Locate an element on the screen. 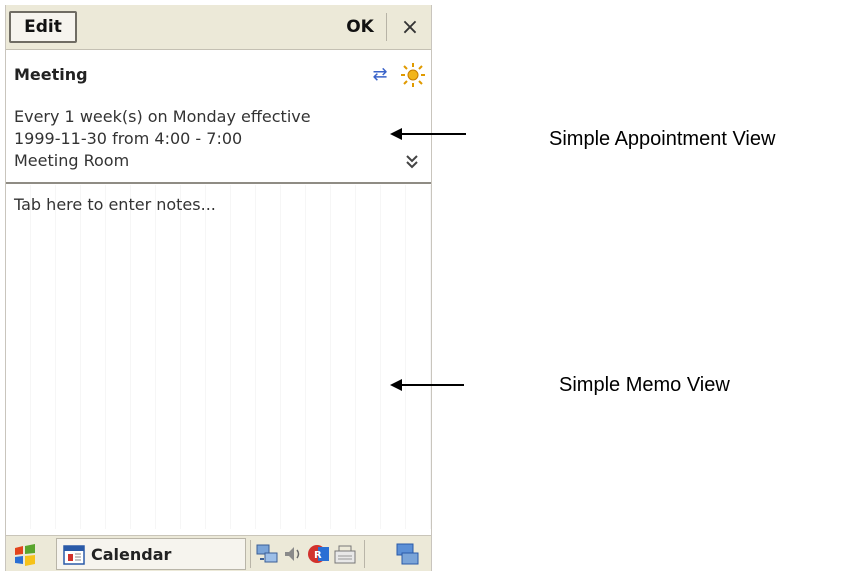  taskbar-calendar-button: Calendar is located at coordinates (151, 554).